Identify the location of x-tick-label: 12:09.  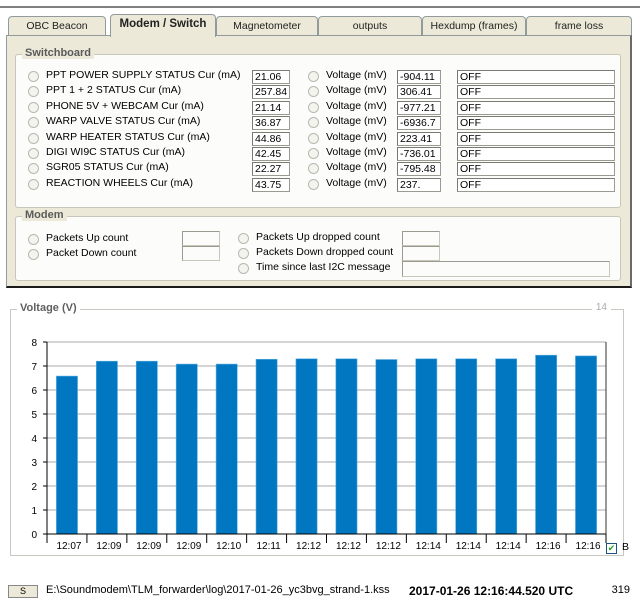
(148, 546).